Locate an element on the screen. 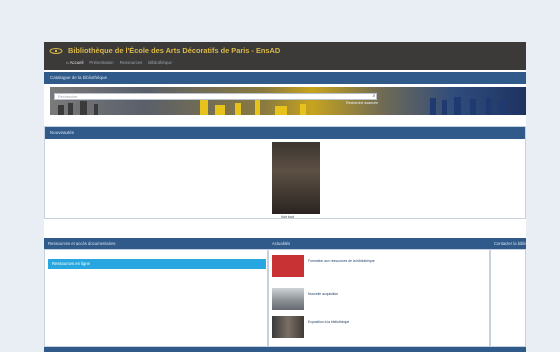 The height and width of the screenshot is (352, 560). nouveautes-header: Nouveautés is located at coordinates (285, 133).